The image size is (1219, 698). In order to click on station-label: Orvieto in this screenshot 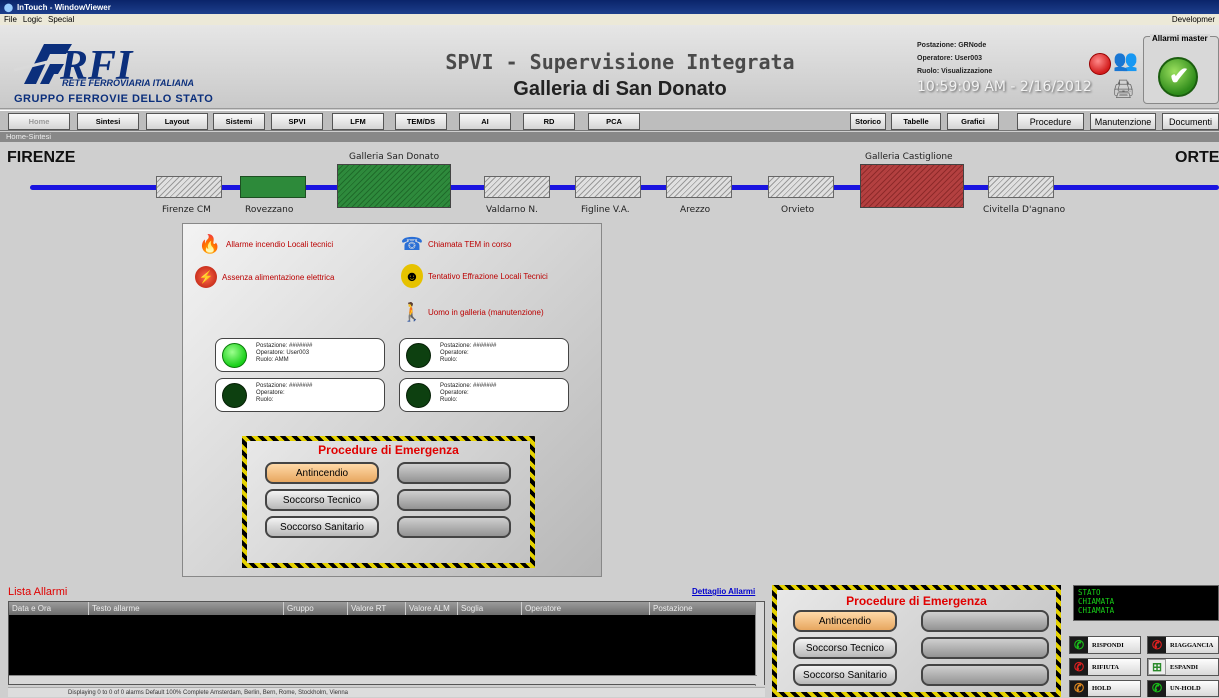, I will do `click(798, 210)`.